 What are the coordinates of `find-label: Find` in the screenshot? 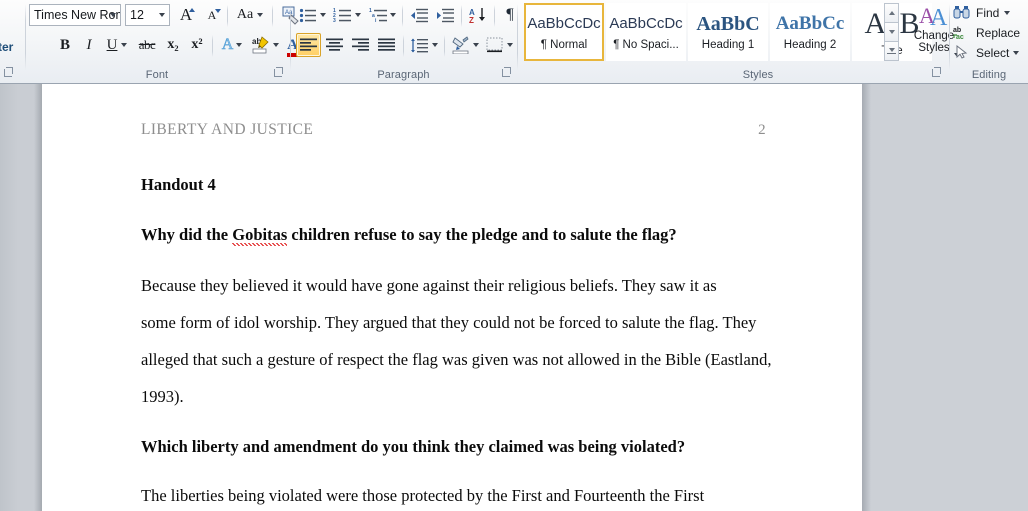 It's located at (988, 12).